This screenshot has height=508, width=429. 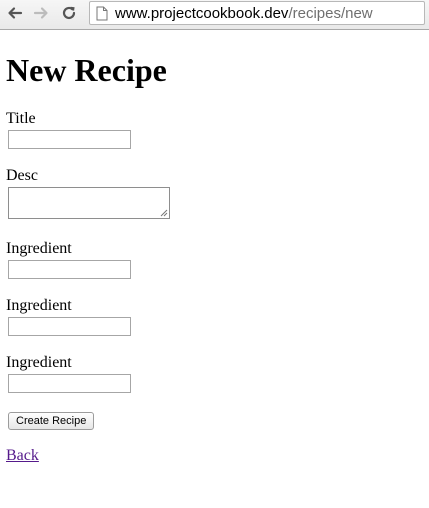 I want to click on back-arrow-icon, so click(x=15, y=13).